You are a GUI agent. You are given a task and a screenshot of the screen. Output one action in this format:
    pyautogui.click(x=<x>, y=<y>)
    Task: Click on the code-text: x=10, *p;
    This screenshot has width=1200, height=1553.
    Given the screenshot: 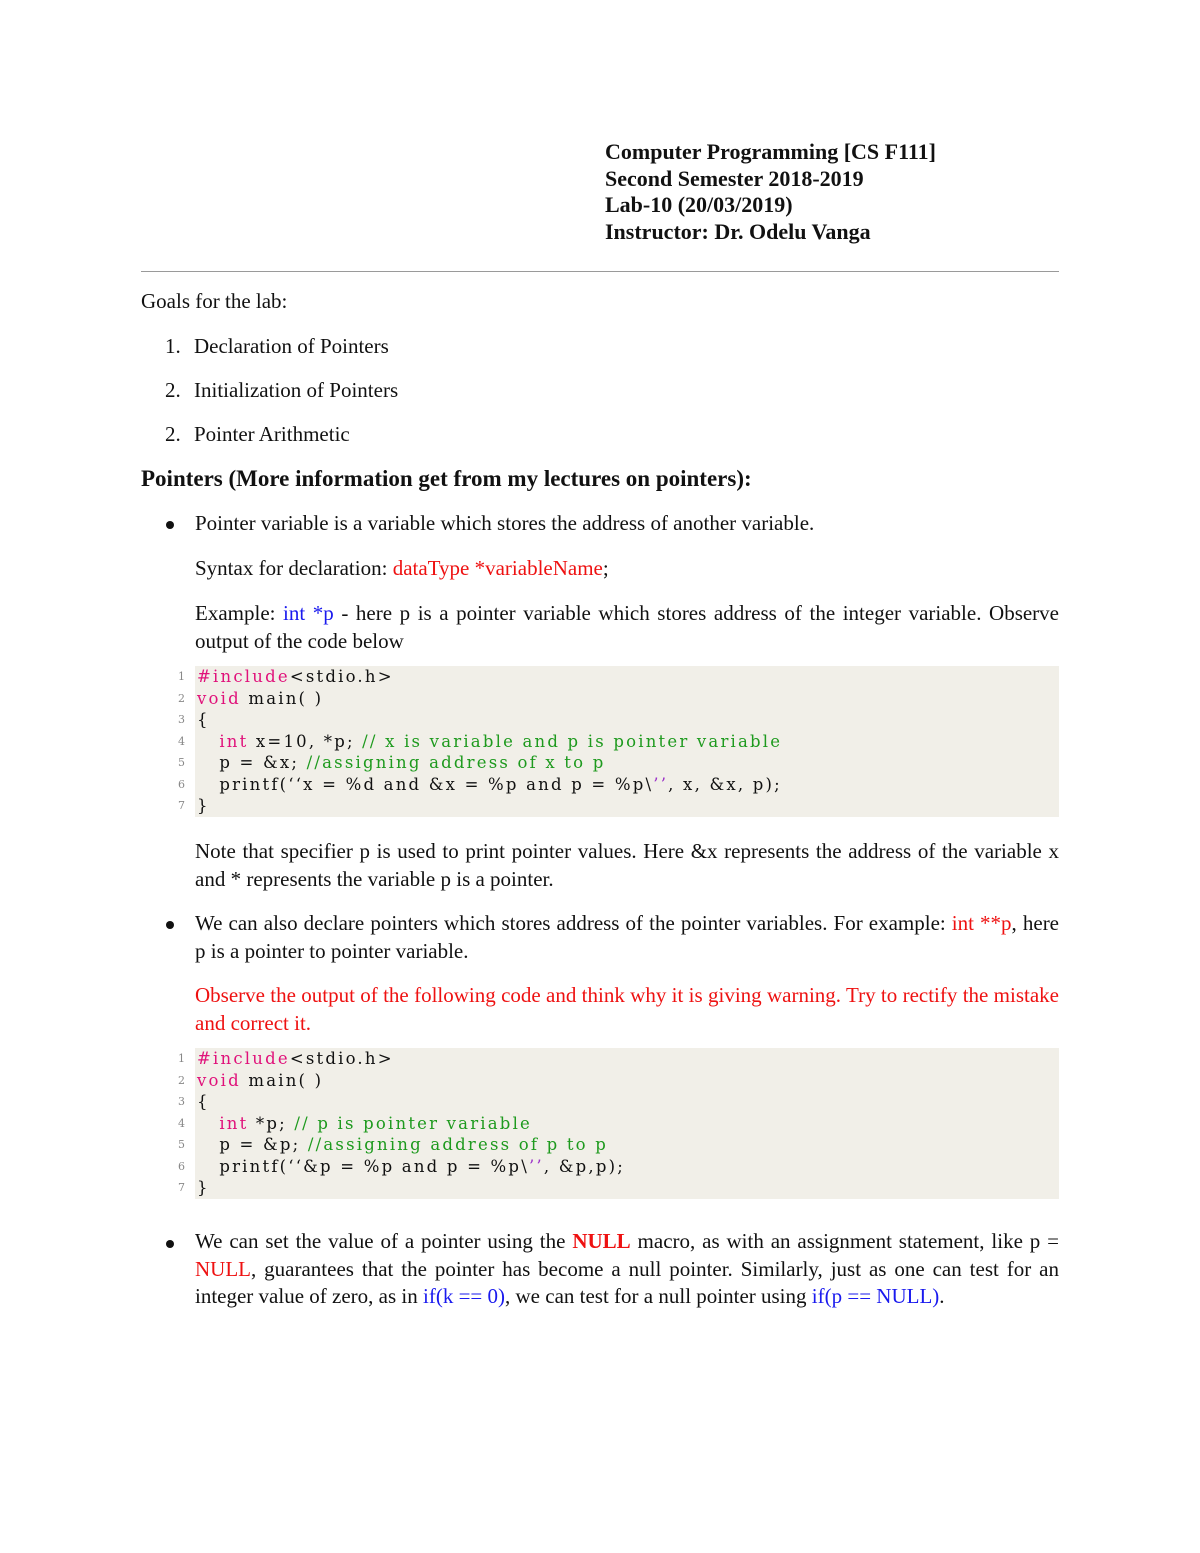 What is the action you would take?
    pyautogui.click(x=305, y=741)
    